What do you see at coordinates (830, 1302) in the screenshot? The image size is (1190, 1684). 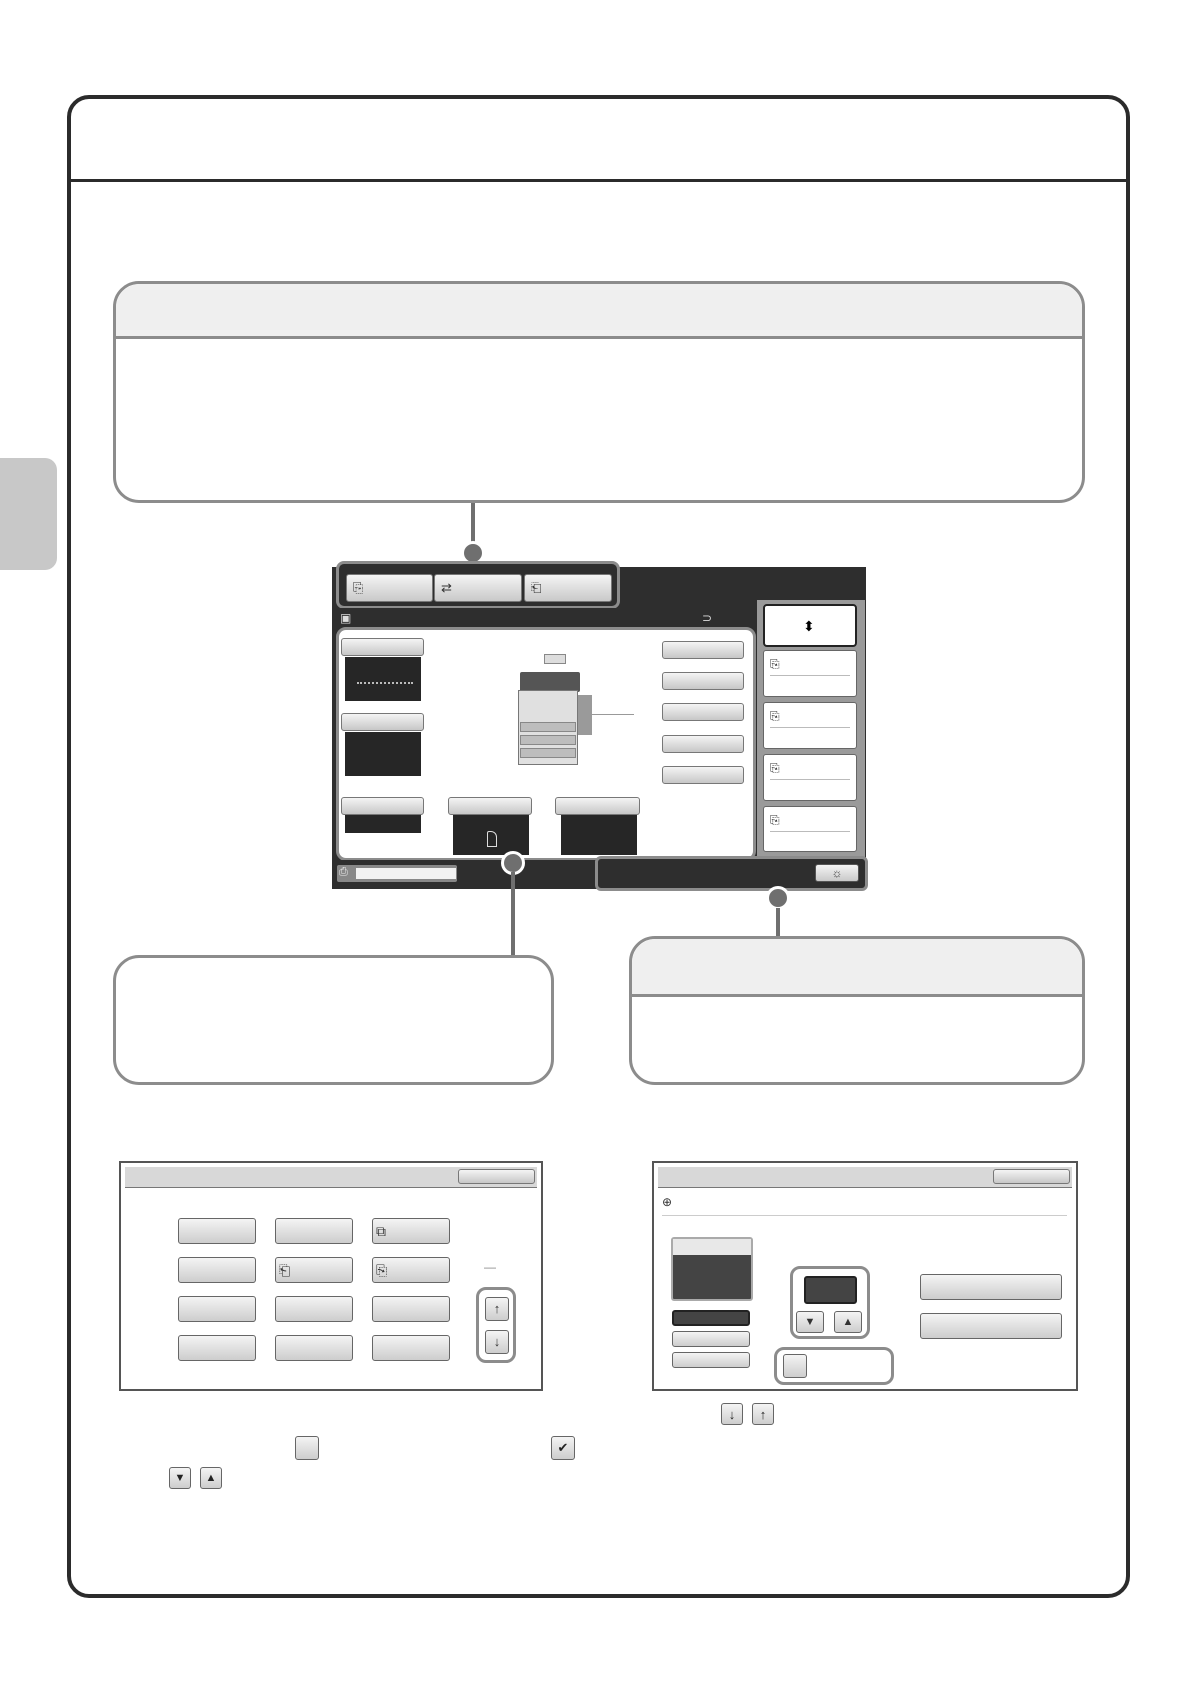 I see `value-adjust-highlight: ▼ ▲` at bounding box center [830, 1302].